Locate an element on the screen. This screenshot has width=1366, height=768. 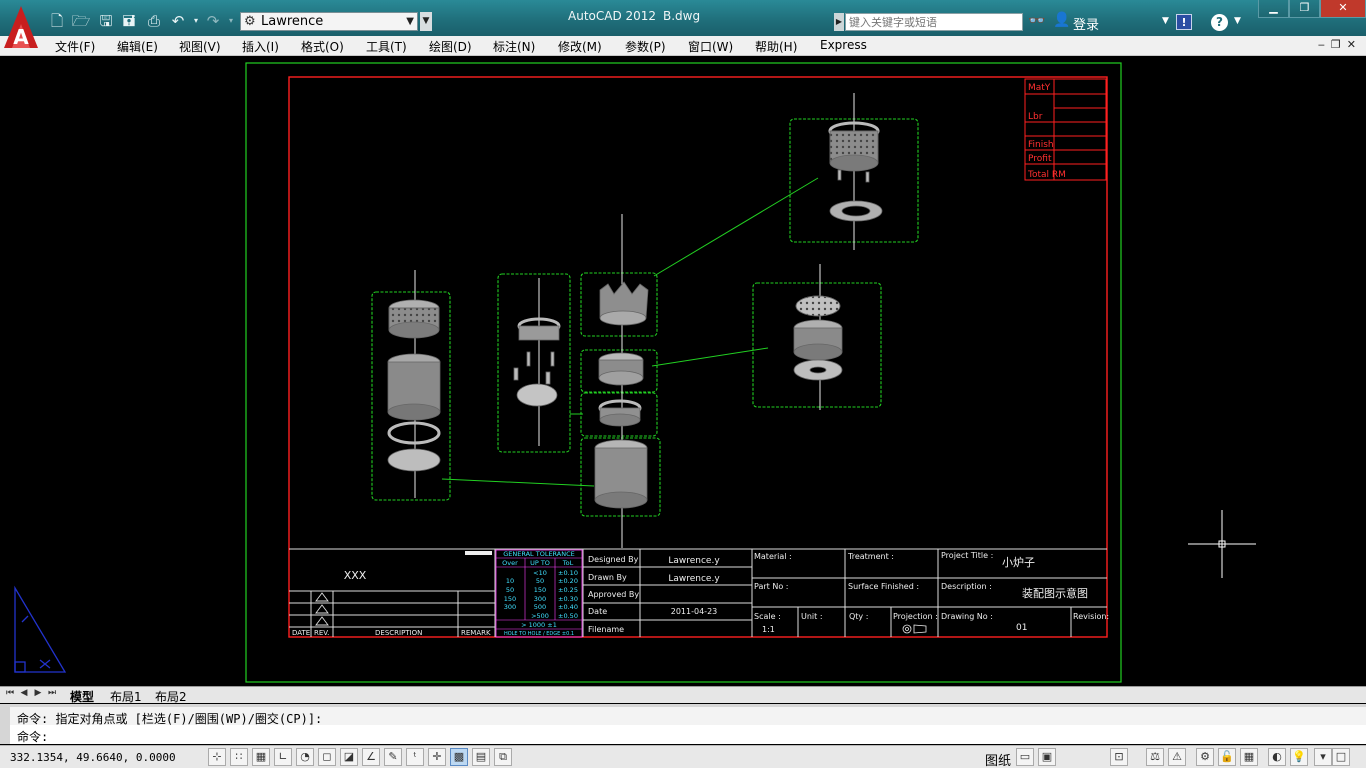
polar-tracking-icon: ◔ is located at coordinates (305, 757).